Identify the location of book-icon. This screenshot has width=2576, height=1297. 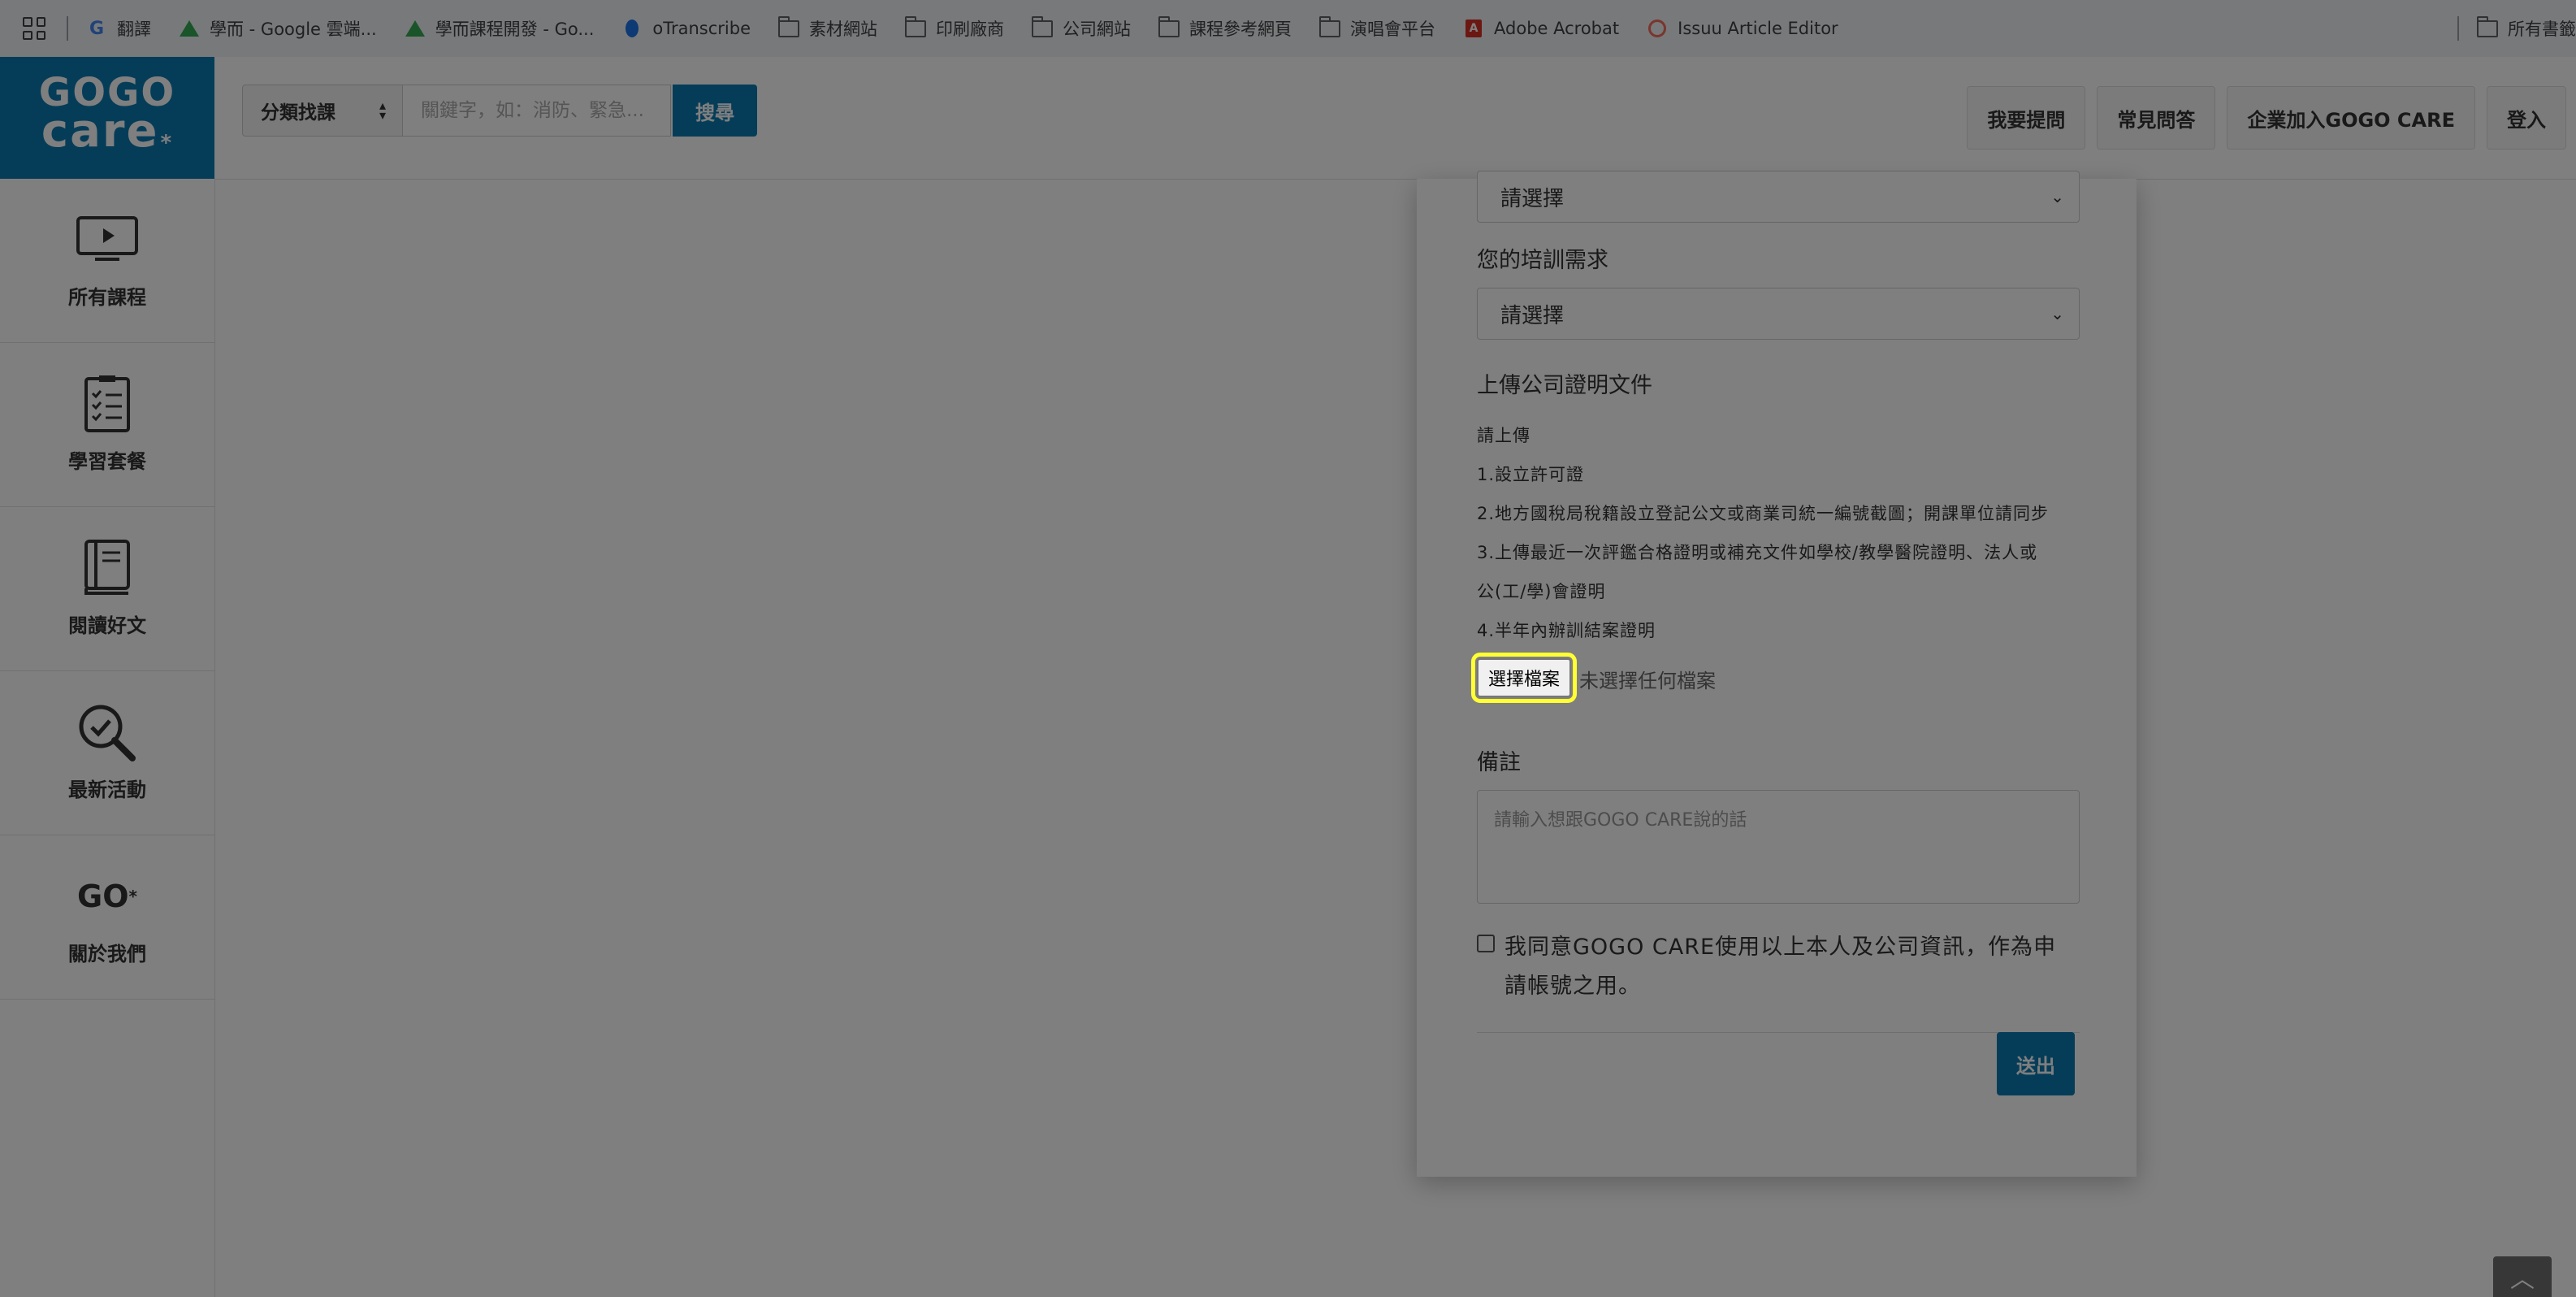
(107, 568).